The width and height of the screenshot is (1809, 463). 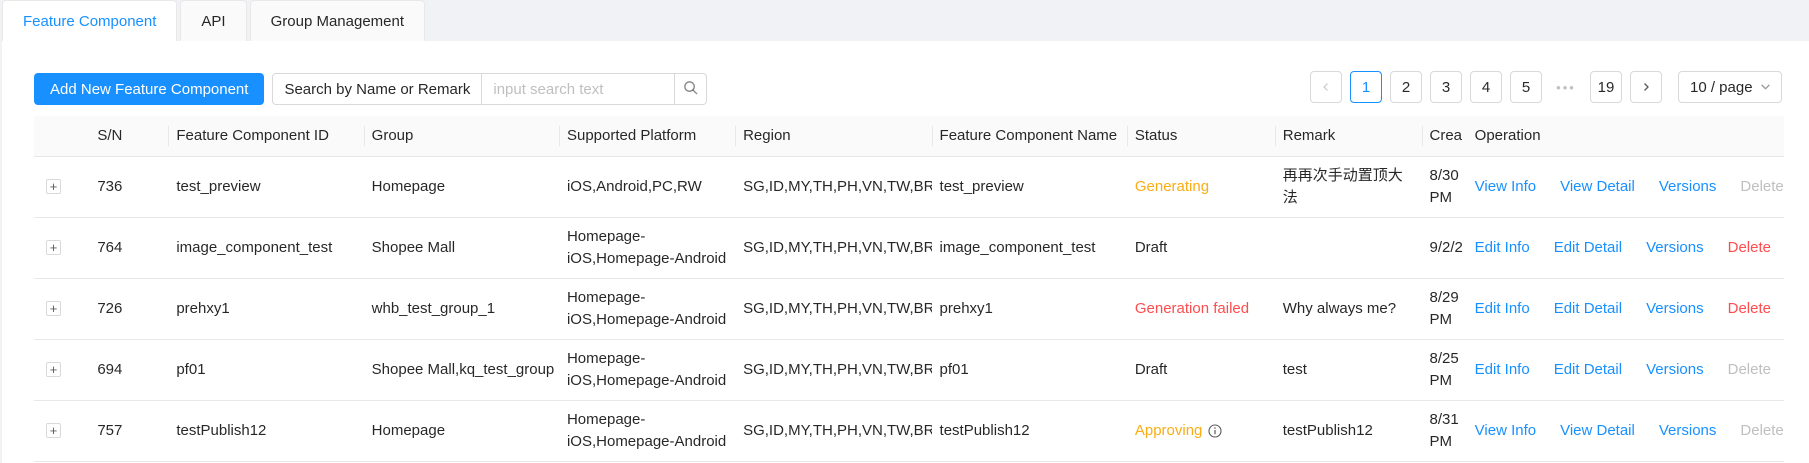 What do you see at coordinates (1172, 186) in the screenshot?
I see `status-badge: Generating` at bounding box center [1172, 186].